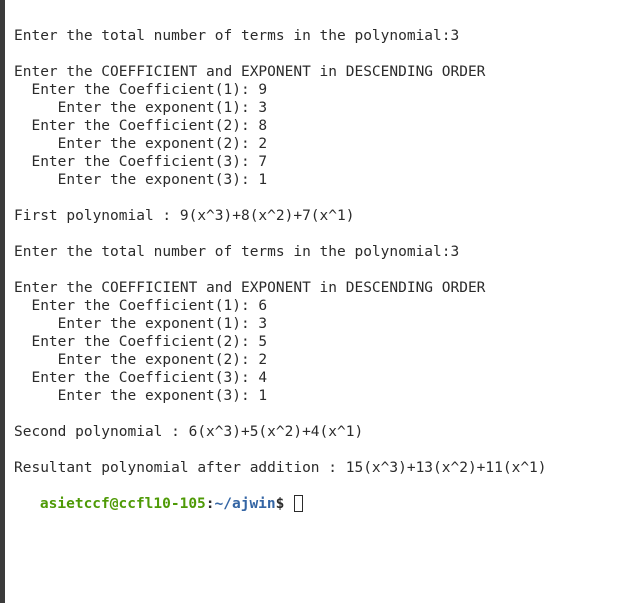  I want to click on prompt-path: ~/ajwin, so click(245, 504).